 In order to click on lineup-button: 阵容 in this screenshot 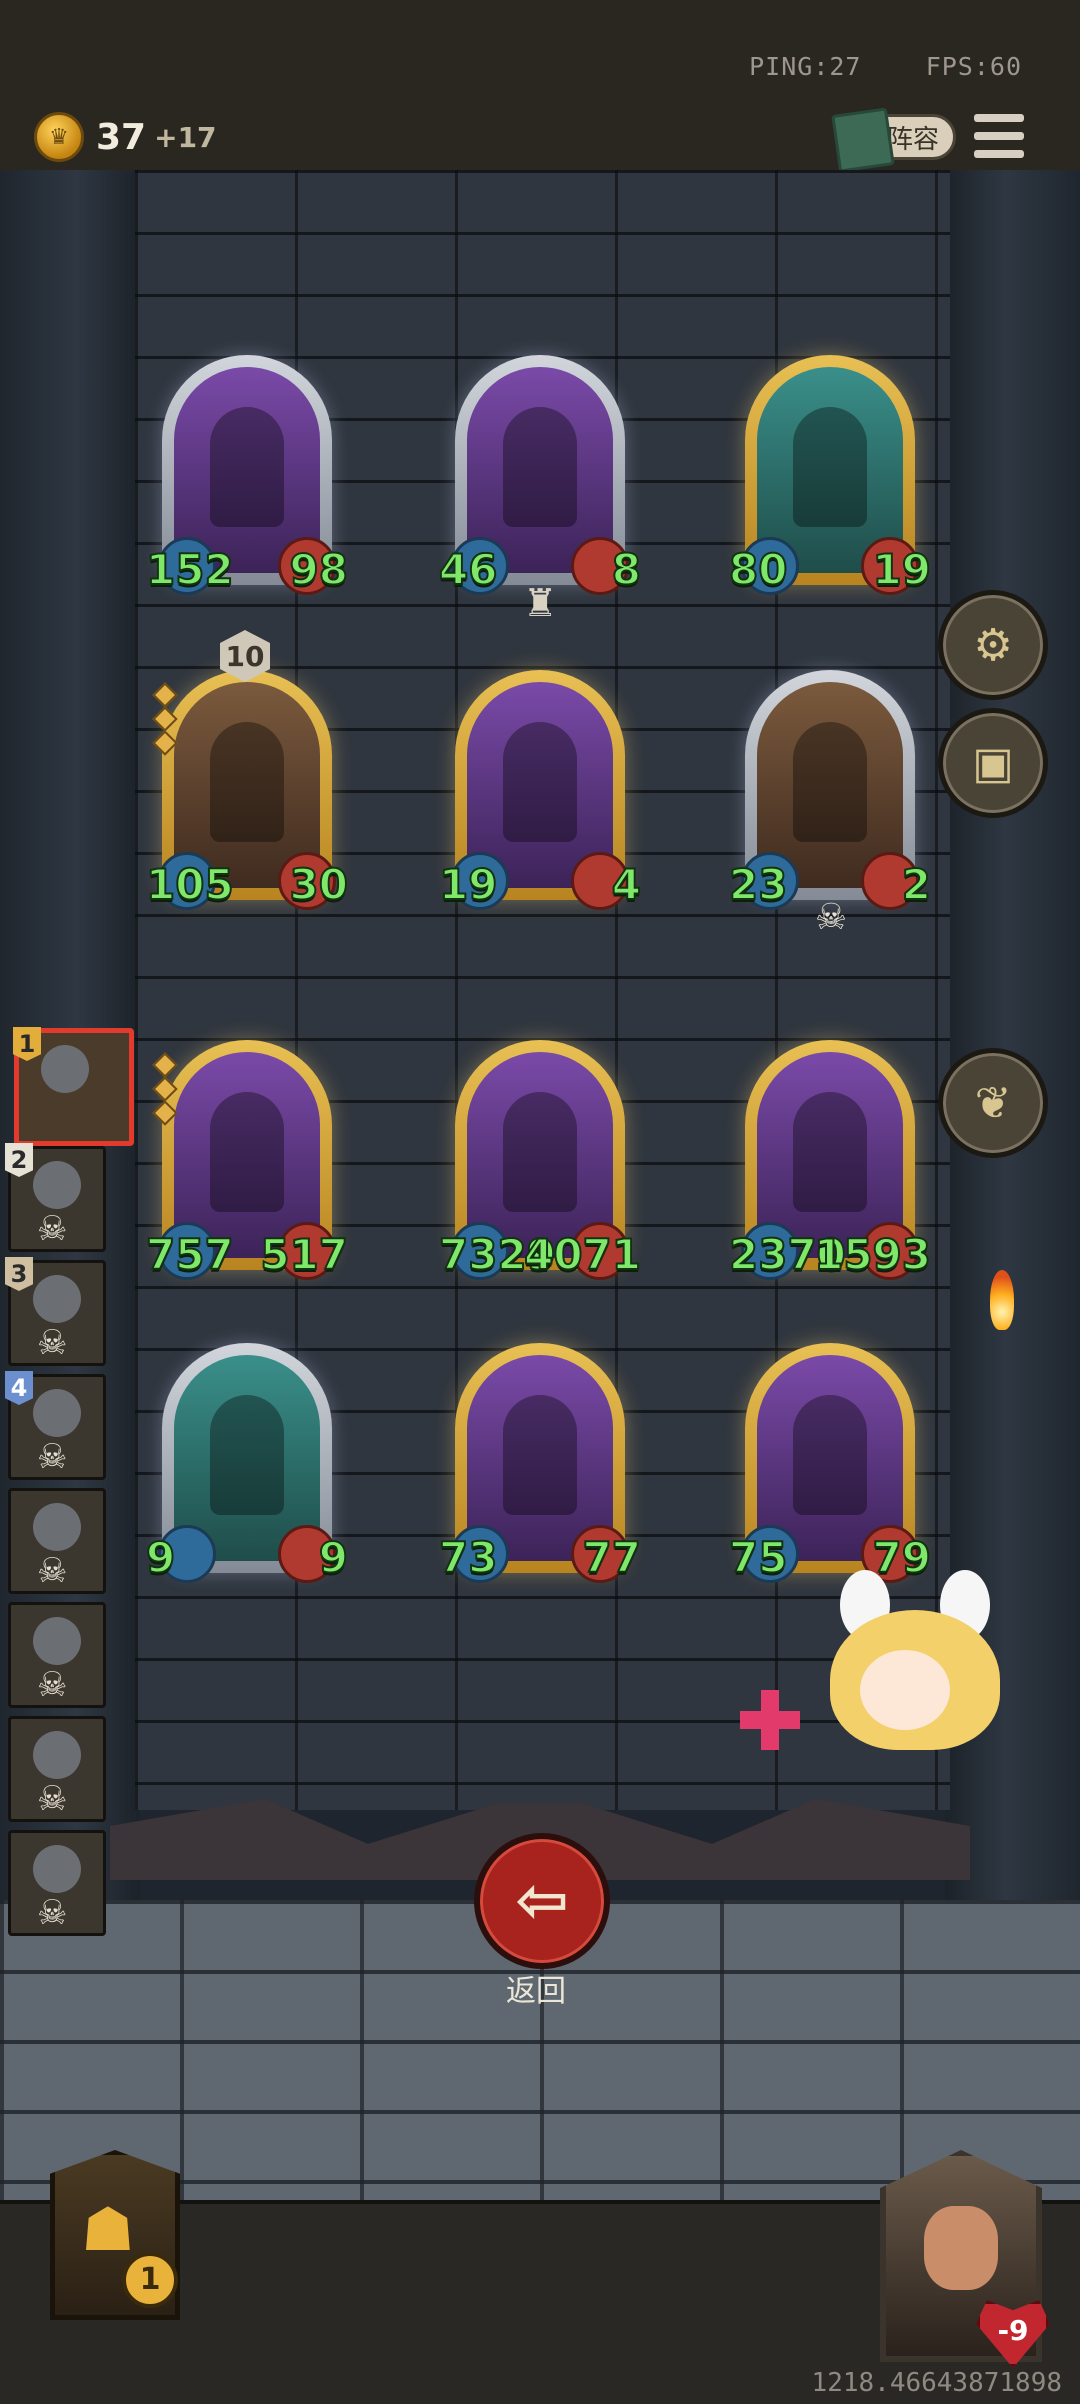, I will do `click(893, 140)`.